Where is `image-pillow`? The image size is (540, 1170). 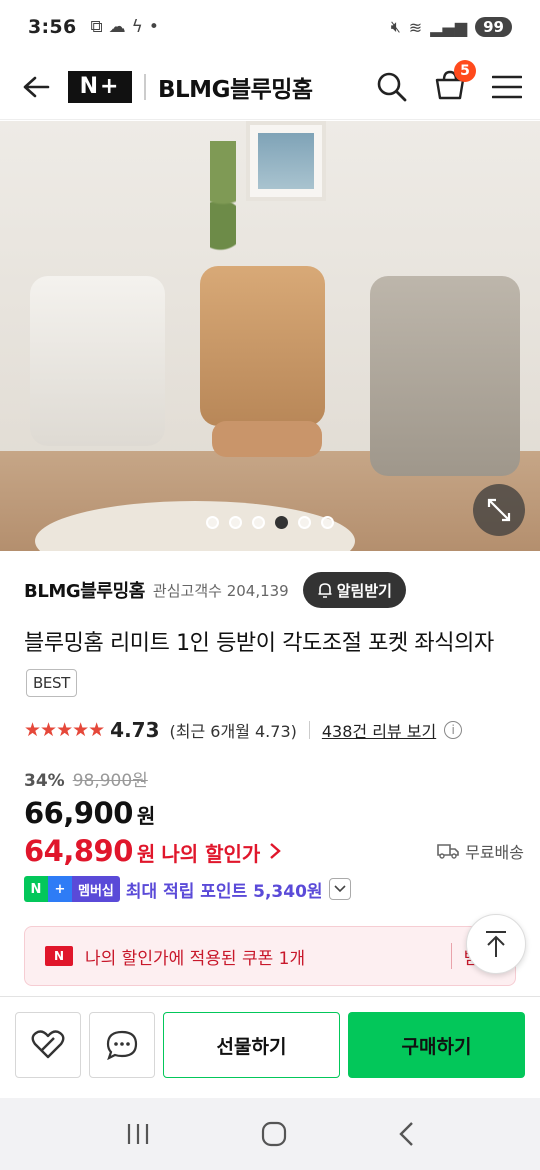
image-pillow is located at coordinates (267, 439).